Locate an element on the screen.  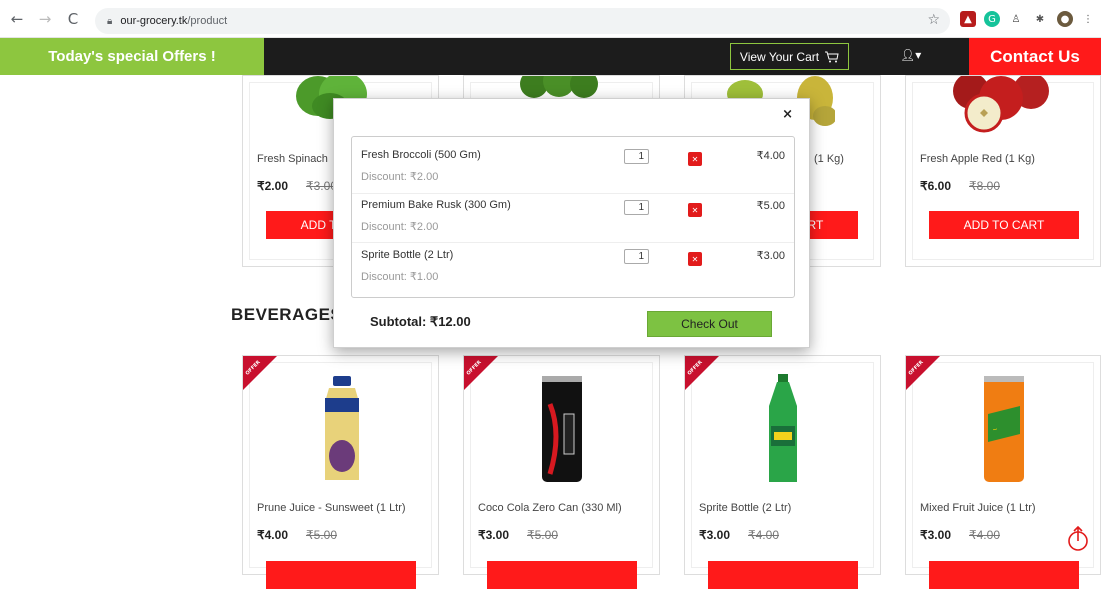
puzzle-extension-icon: ✱ is located at coordinates (1040, 19).